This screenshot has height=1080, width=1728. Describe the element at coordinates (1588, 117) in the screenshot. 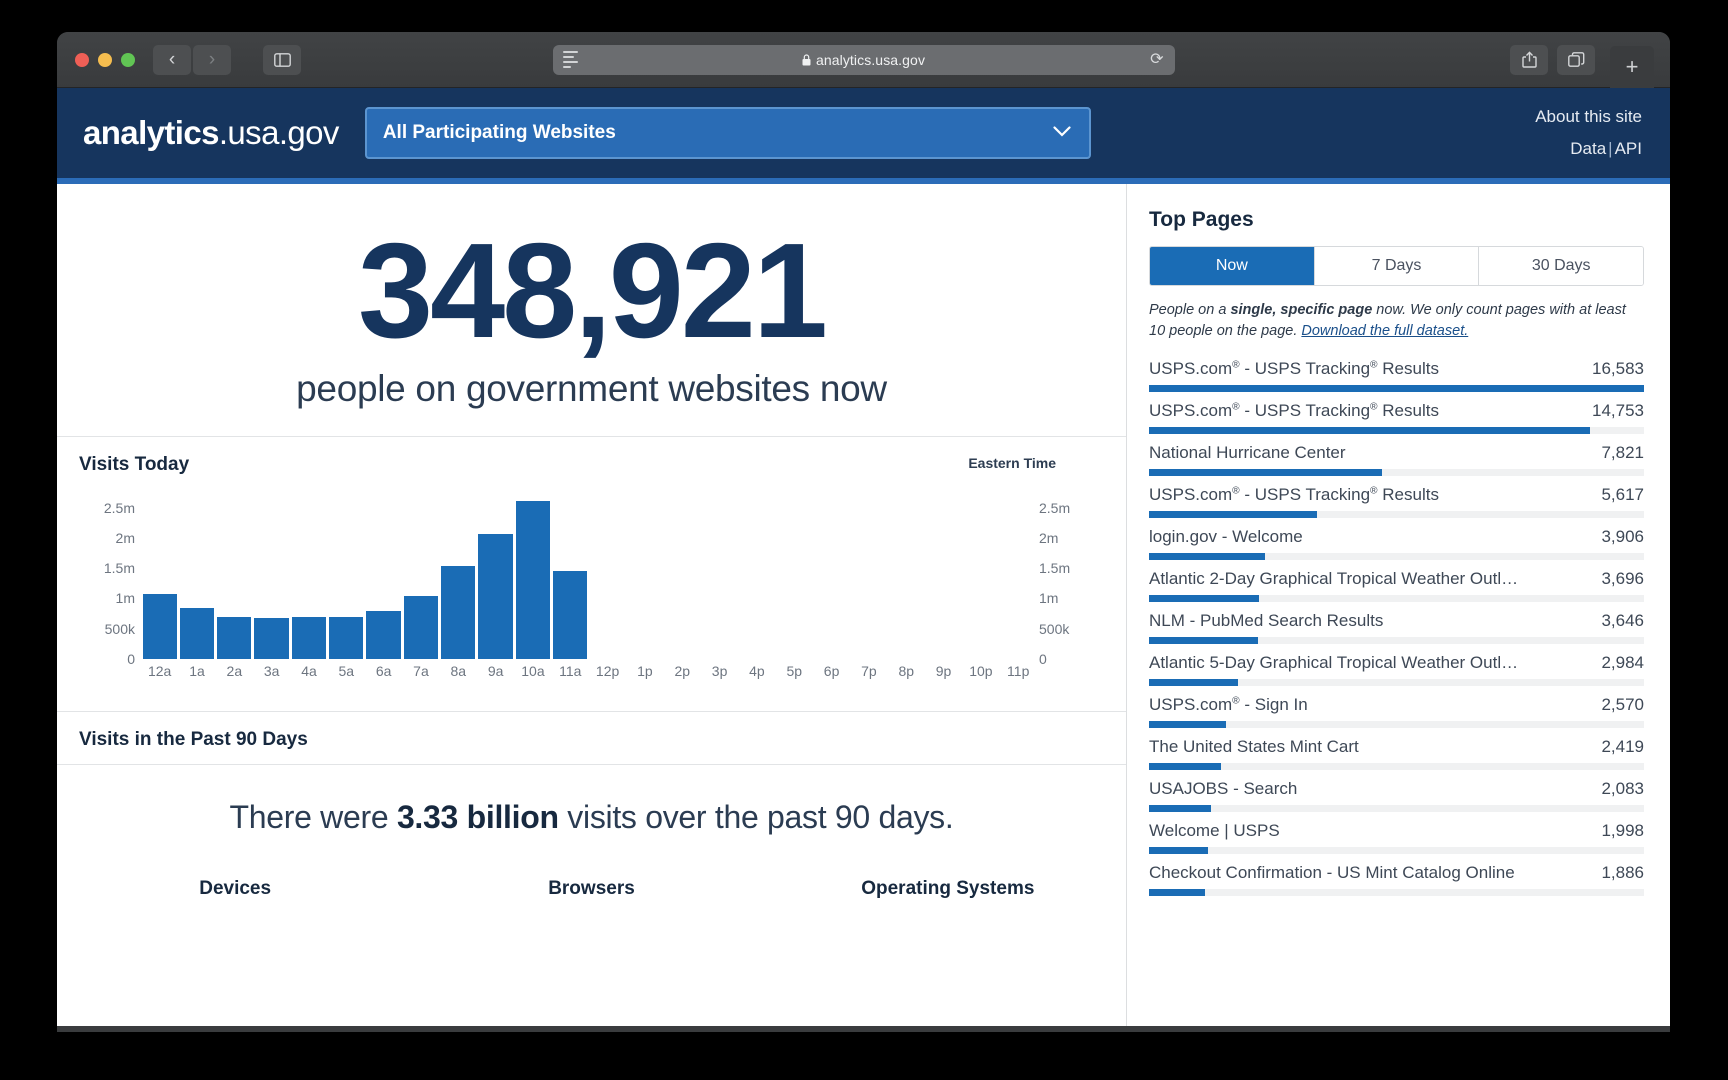

I see `about-this-site-link: About this site` at that location.